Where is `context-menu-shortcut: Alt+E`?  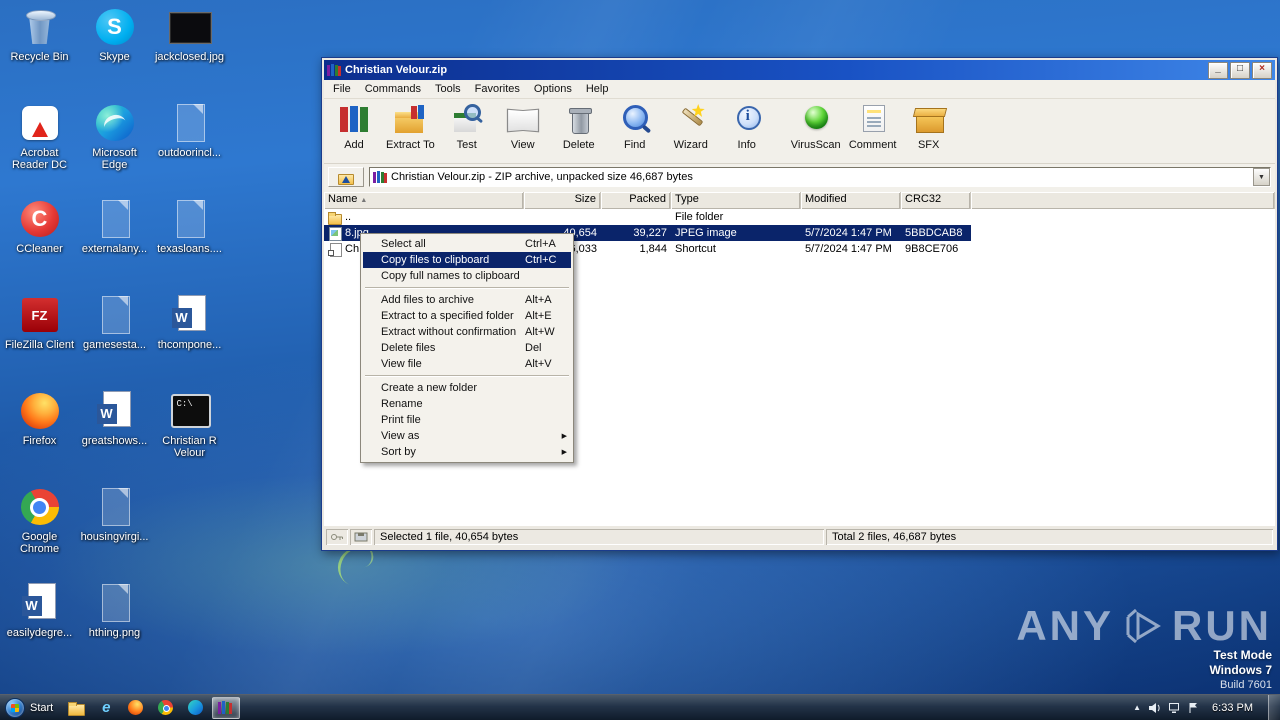
context-menu-shortcut: Alt+E is located at coordinates (538, 316).